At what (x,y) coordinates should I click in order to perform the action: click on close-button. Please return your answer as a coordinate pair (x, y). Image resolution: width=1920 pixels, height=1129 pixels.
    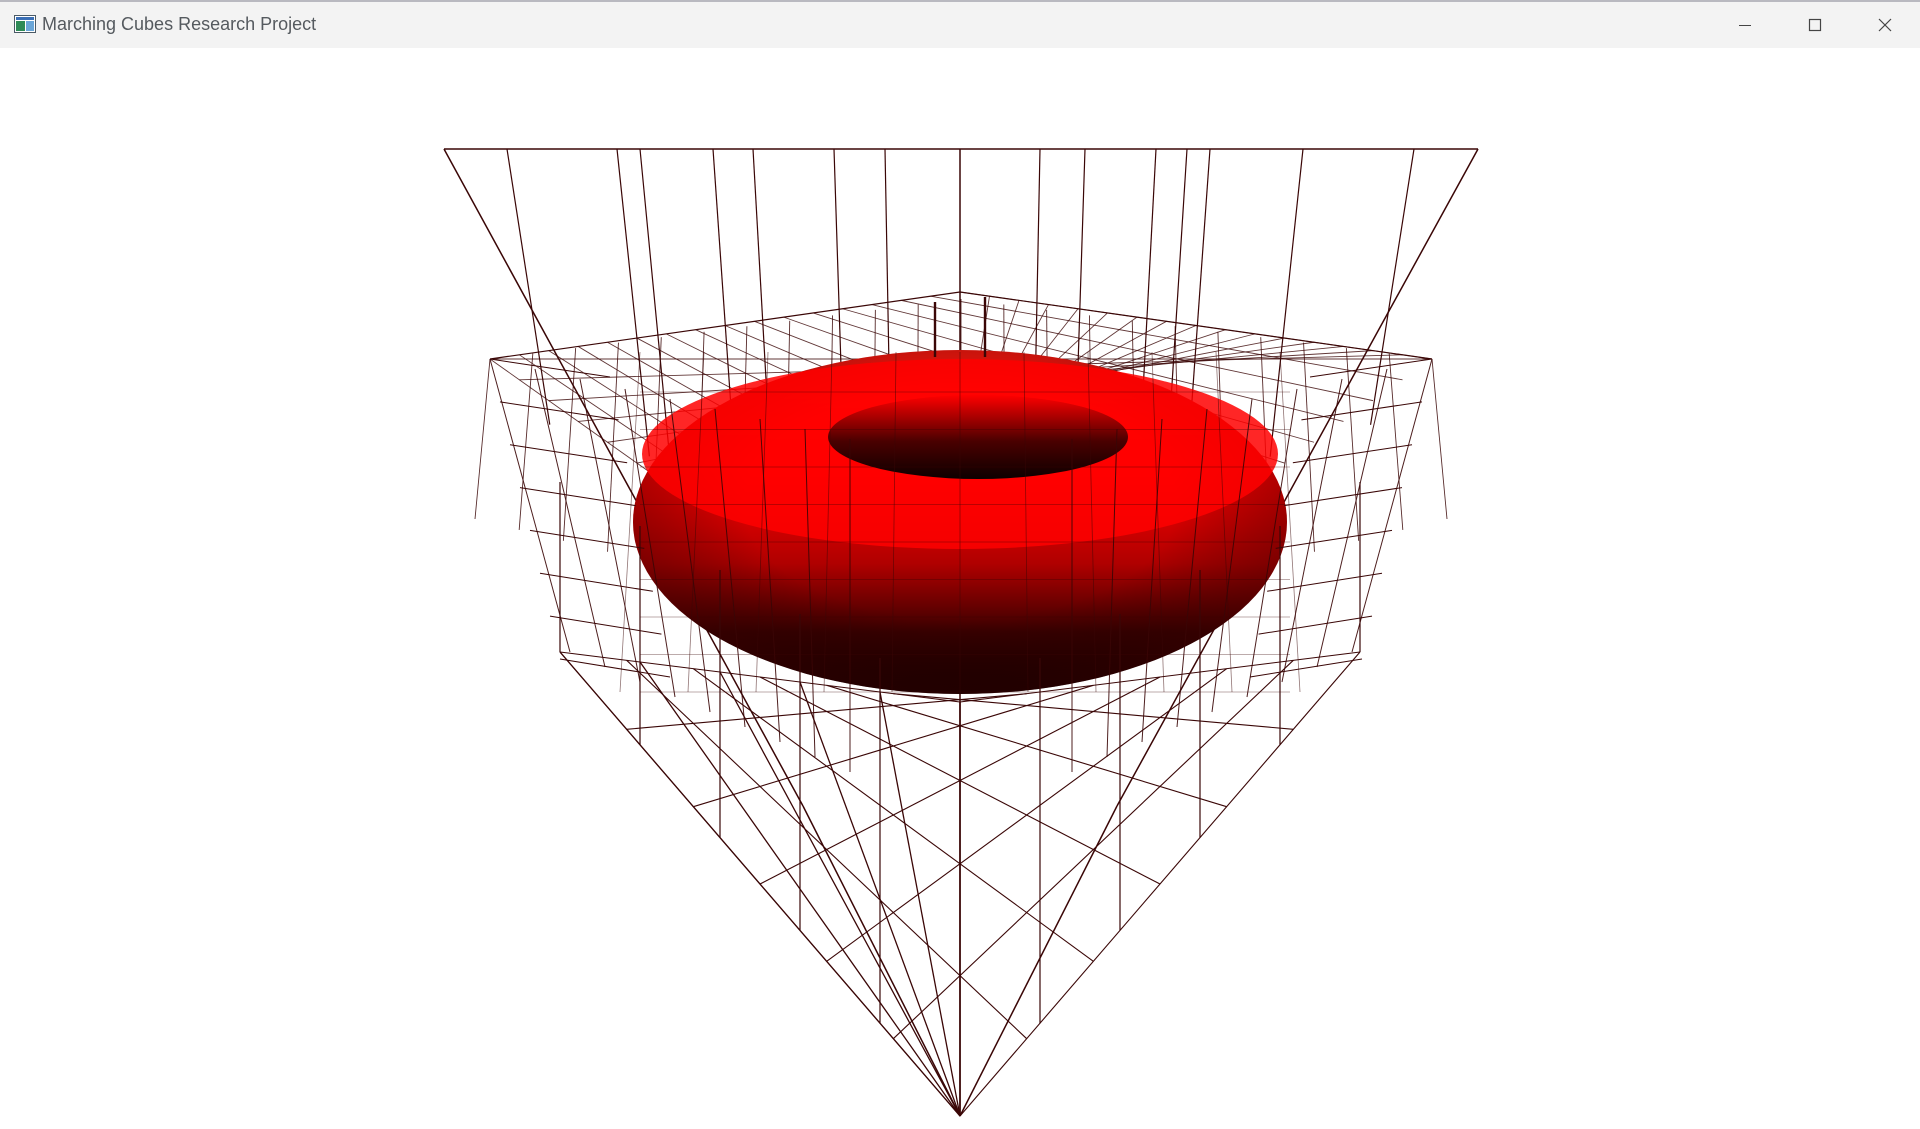
    Looking at the image, I should click on (1885, 25).